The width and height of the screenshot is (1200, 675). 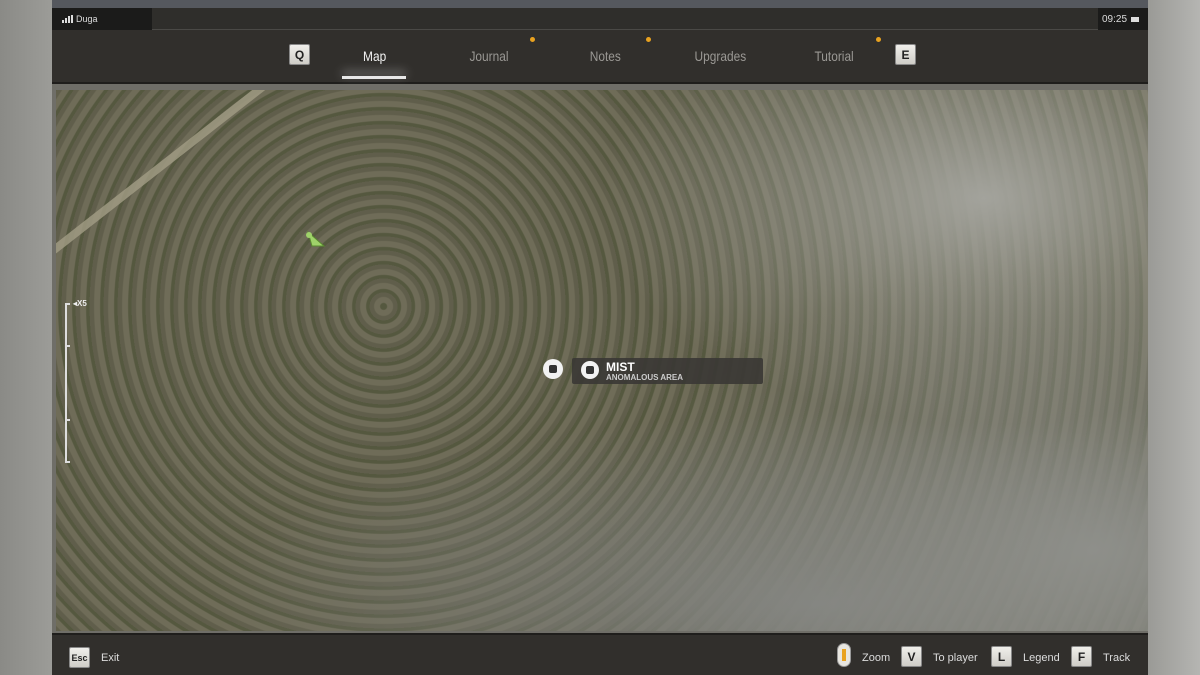 I want to click on tab-bar: Q Map Journal Notes Upgrades Tutorial E, so click(x=600, y=57).